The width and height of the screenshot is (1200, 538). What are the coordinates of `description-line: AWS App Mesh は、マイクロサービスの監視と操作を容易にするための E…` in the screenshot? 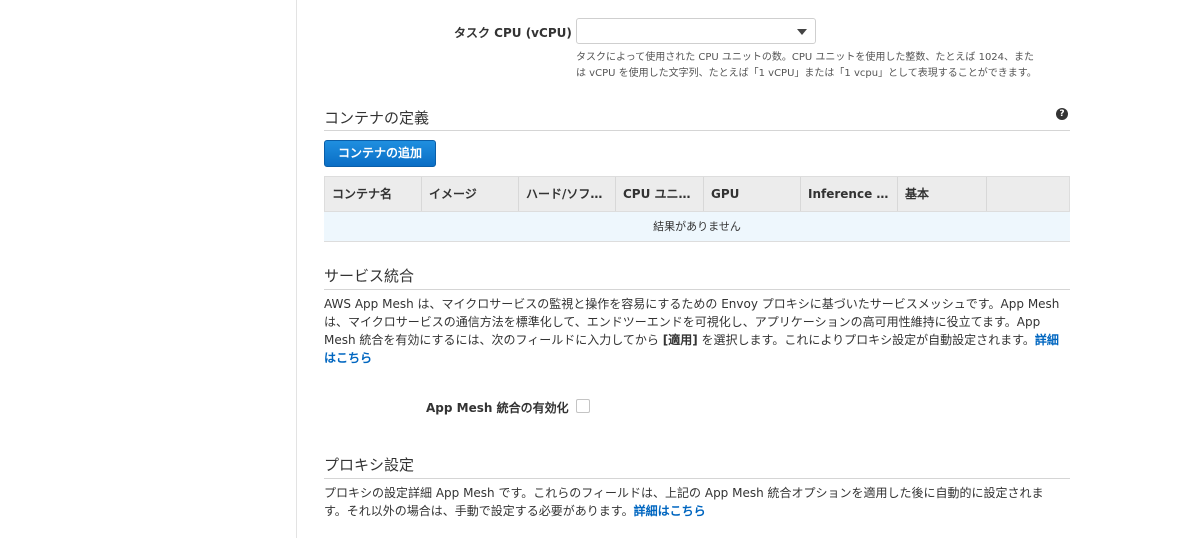 It's located at (692, 304).